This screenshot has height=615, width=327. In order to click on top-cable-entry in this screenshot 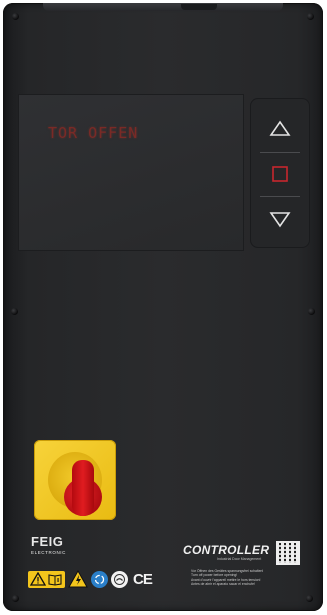, I will do `click(199, 7)`.